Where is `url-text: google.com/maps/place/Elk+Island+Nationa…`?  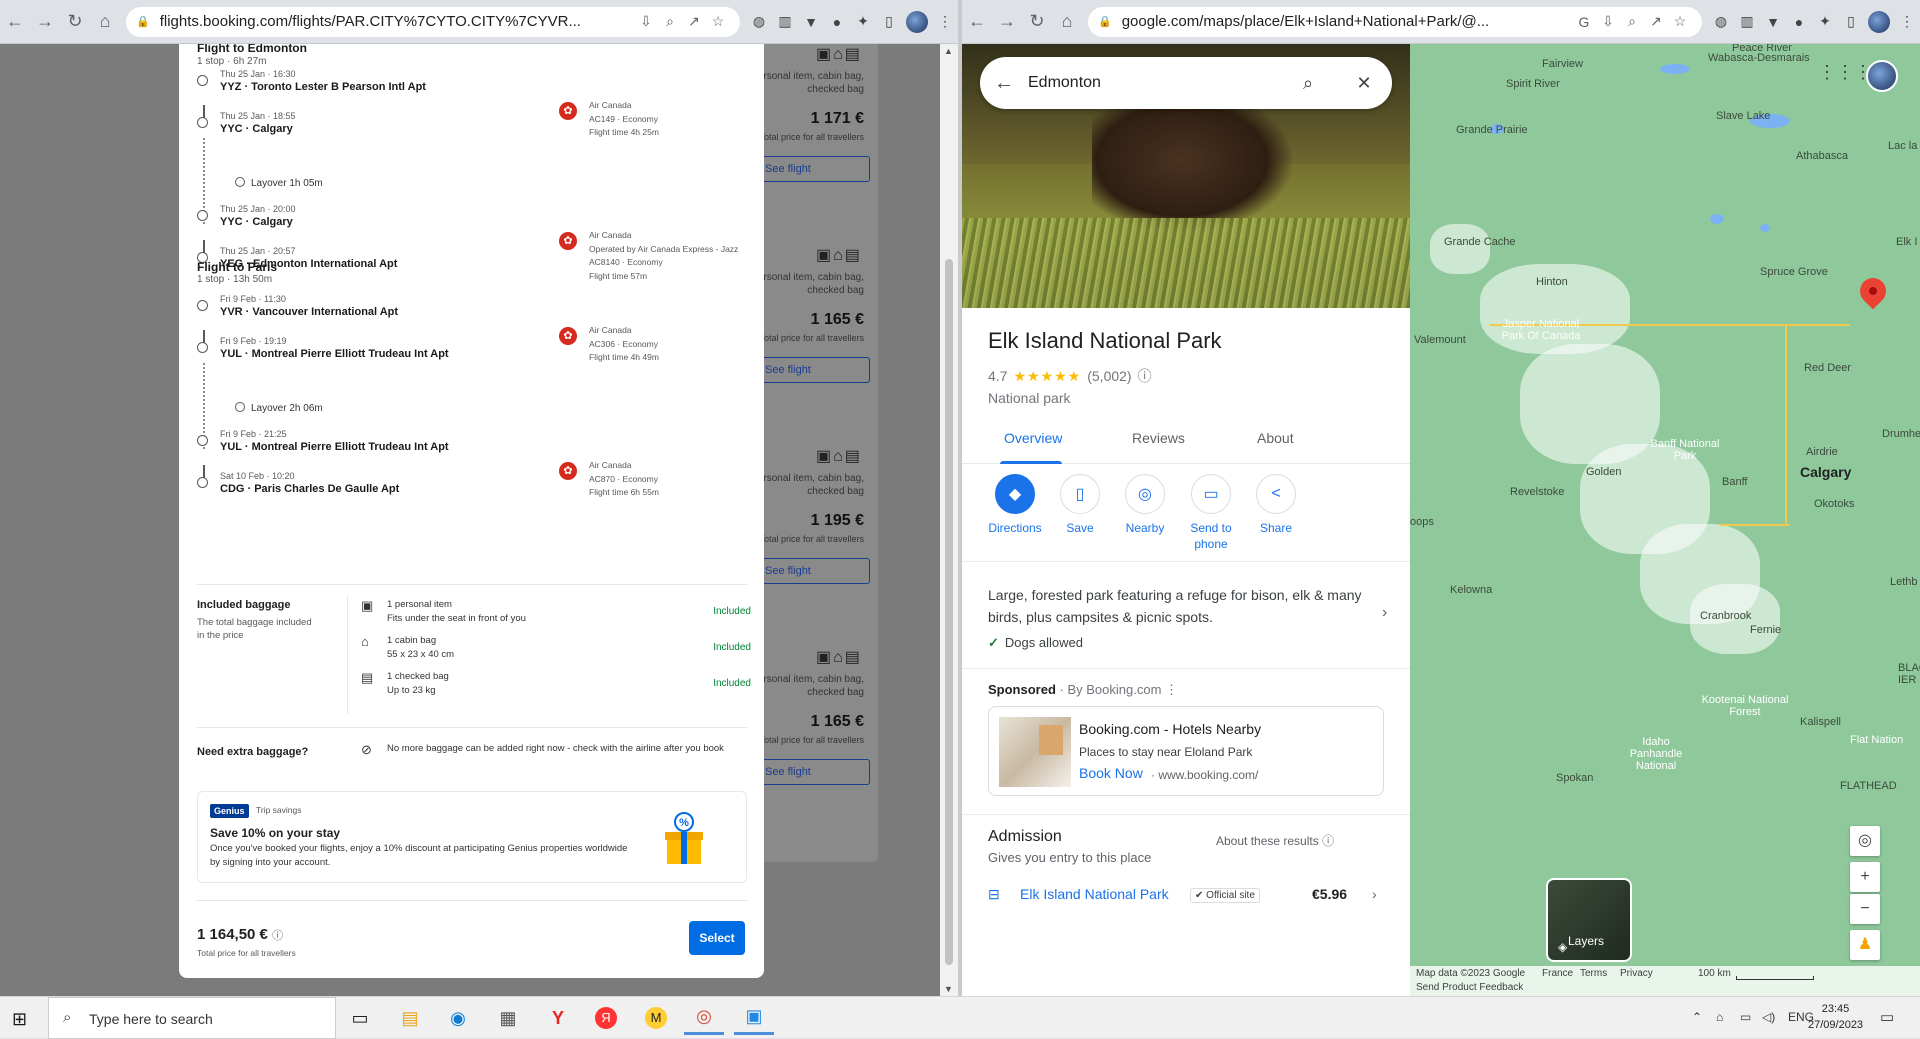
url-text: google.com/maps/place/Elk+Island+Nationa… is located at coordinates (1347, 21).